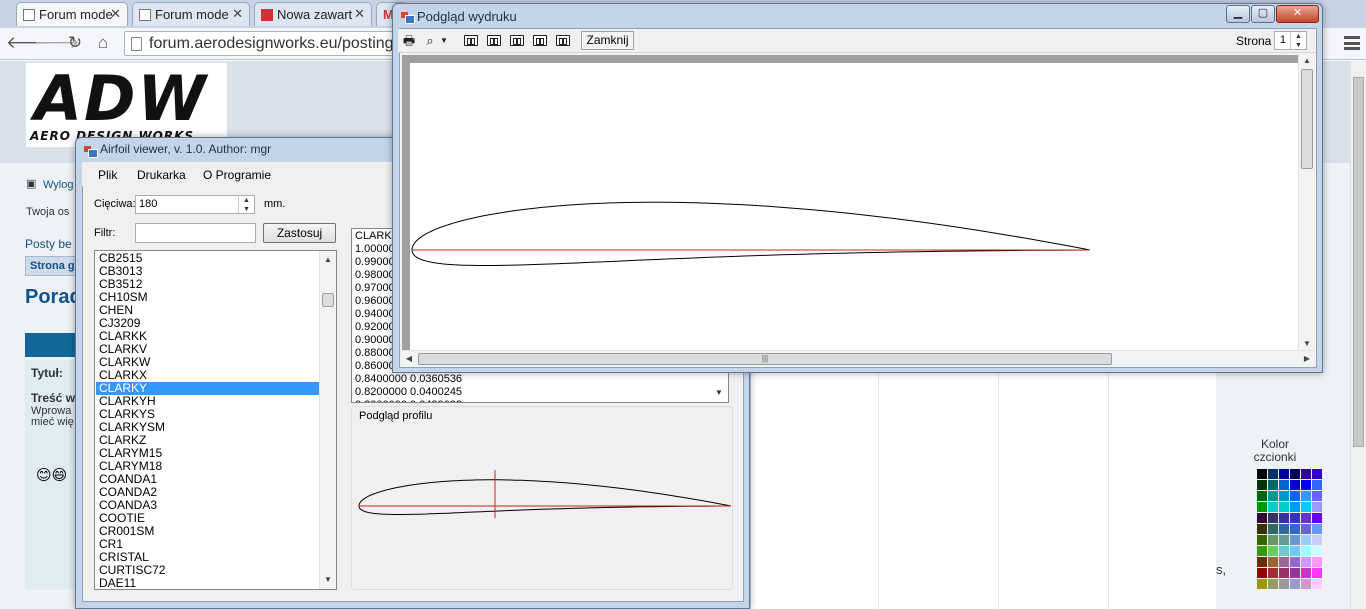 This screenshot has height=609, width=1366. Describe the element at coordinates (563, 40) in the screenshot. I see `six-pages-icon` at that location.